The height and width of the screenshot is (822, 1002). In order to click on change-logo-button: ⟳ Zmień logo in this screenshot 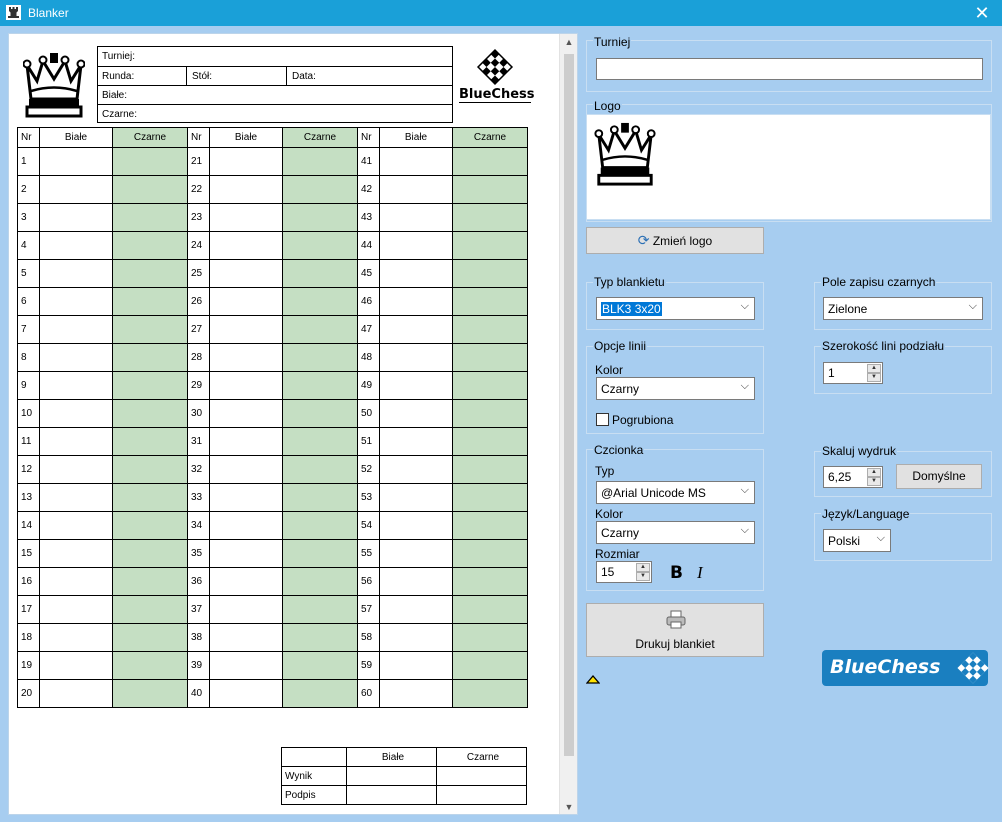, I will do `click(675, 240)`.